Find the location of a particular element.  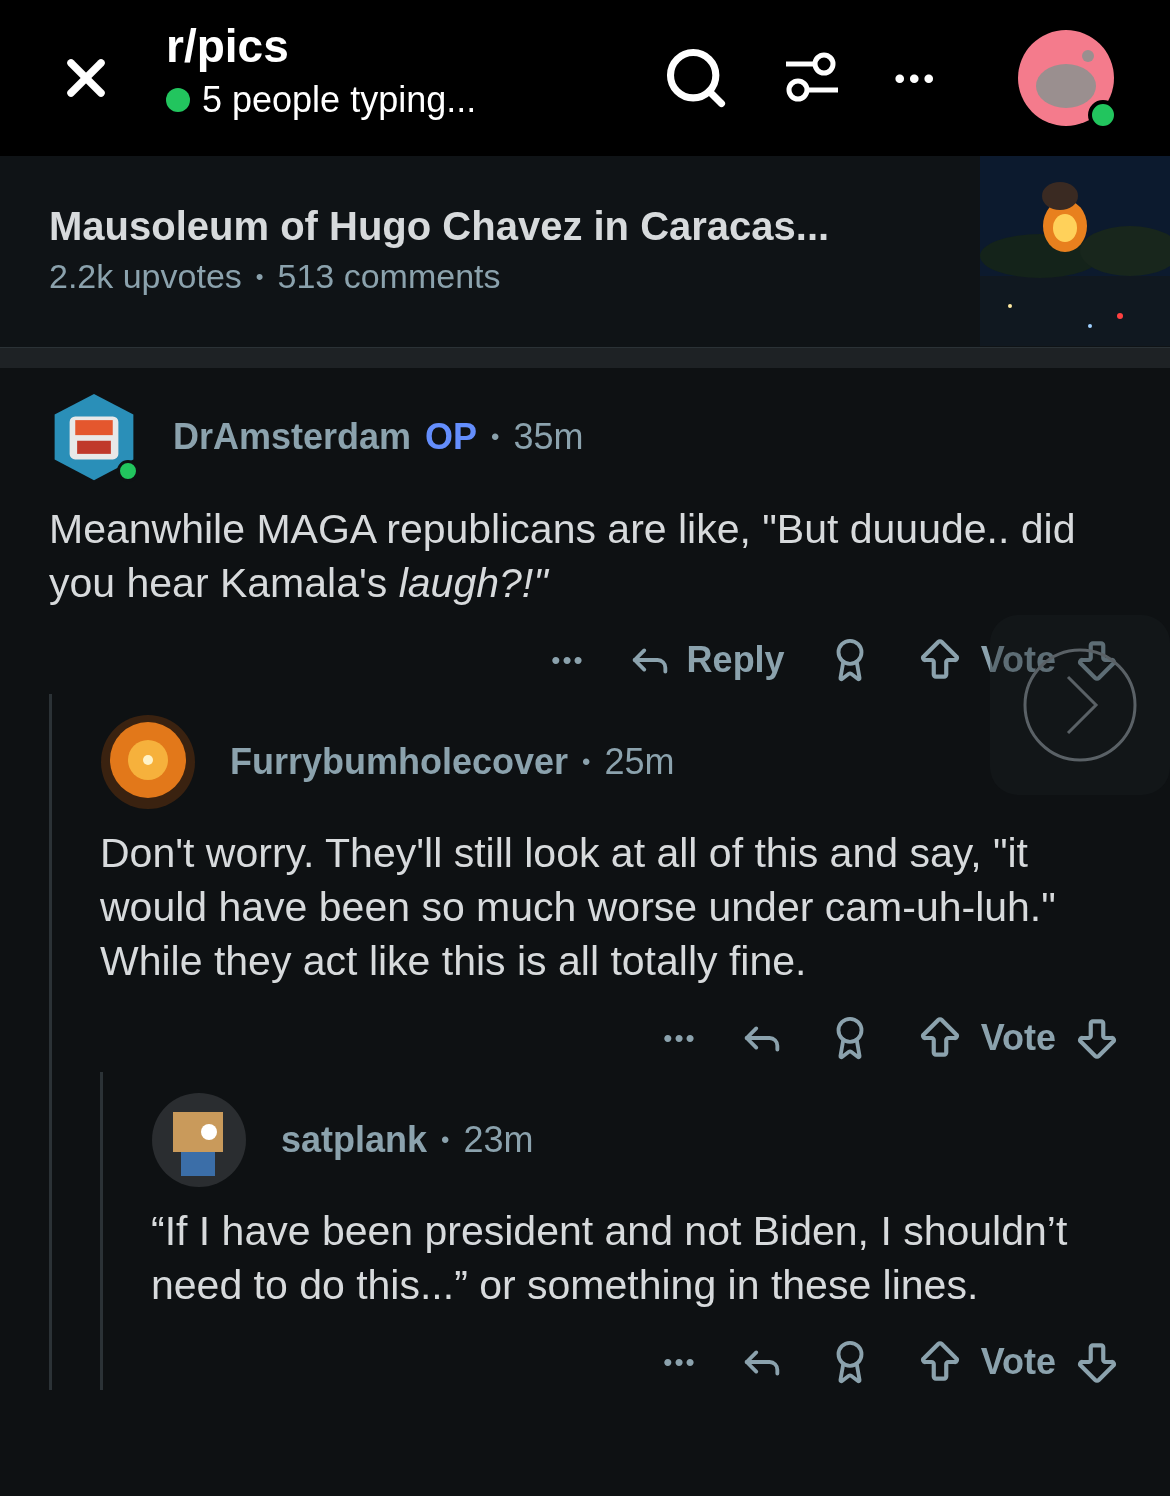

comment-body: Don't worry. They'll still look at all of this and say, "it would have been so much worse under cam-uh-luh." While they act like this is all totally fine. is located at coordinates (578, 907).